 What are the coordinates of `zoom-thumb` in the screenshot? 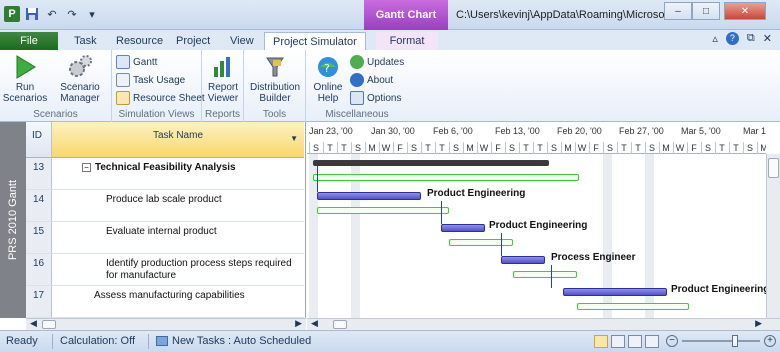 It's located at (735, 341).